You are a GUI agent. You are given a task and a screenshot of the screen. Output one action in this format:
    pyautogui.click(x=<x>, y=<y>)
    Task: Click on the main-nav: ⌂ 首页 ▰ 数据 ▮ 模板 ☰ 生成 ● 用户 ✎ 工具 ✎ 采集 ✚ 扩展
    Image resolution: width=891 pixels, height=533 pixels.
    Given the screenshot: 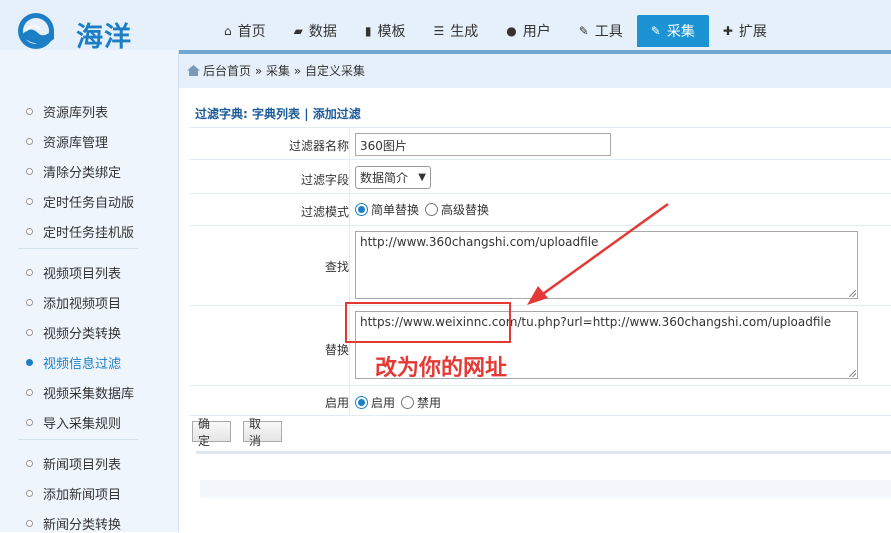 What is the action you would take?
    pyautogui.click(x=495, y=32)
    